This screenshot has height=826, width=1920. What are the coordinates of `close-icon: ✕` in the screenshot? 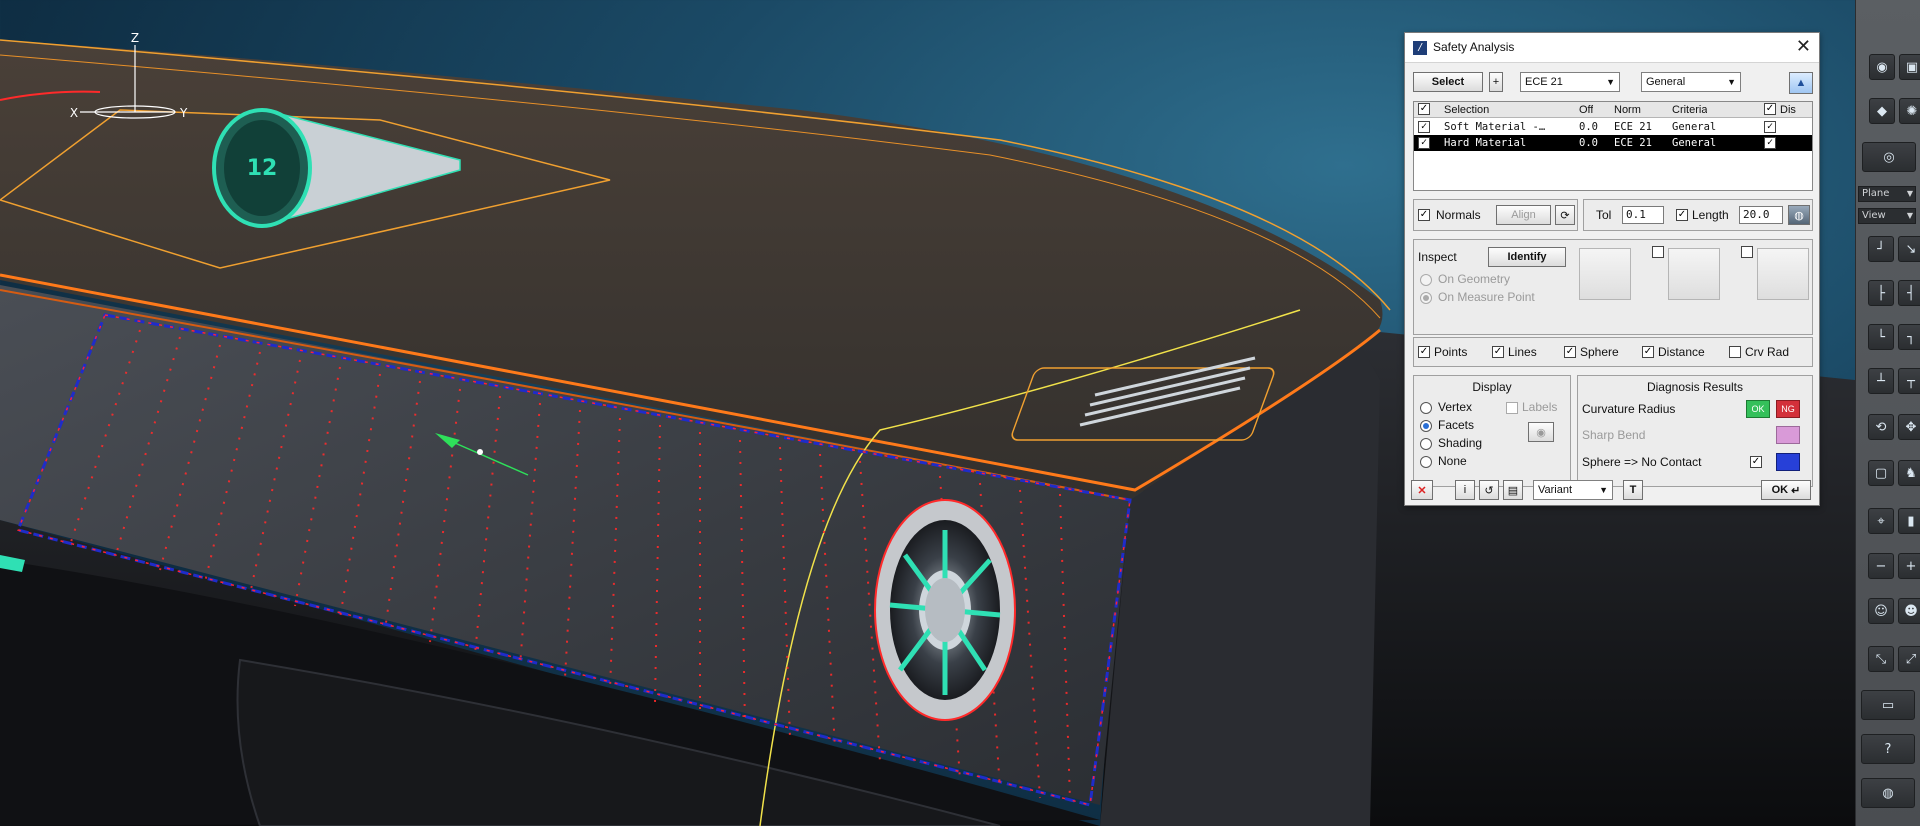 It's located at (1803, 46).